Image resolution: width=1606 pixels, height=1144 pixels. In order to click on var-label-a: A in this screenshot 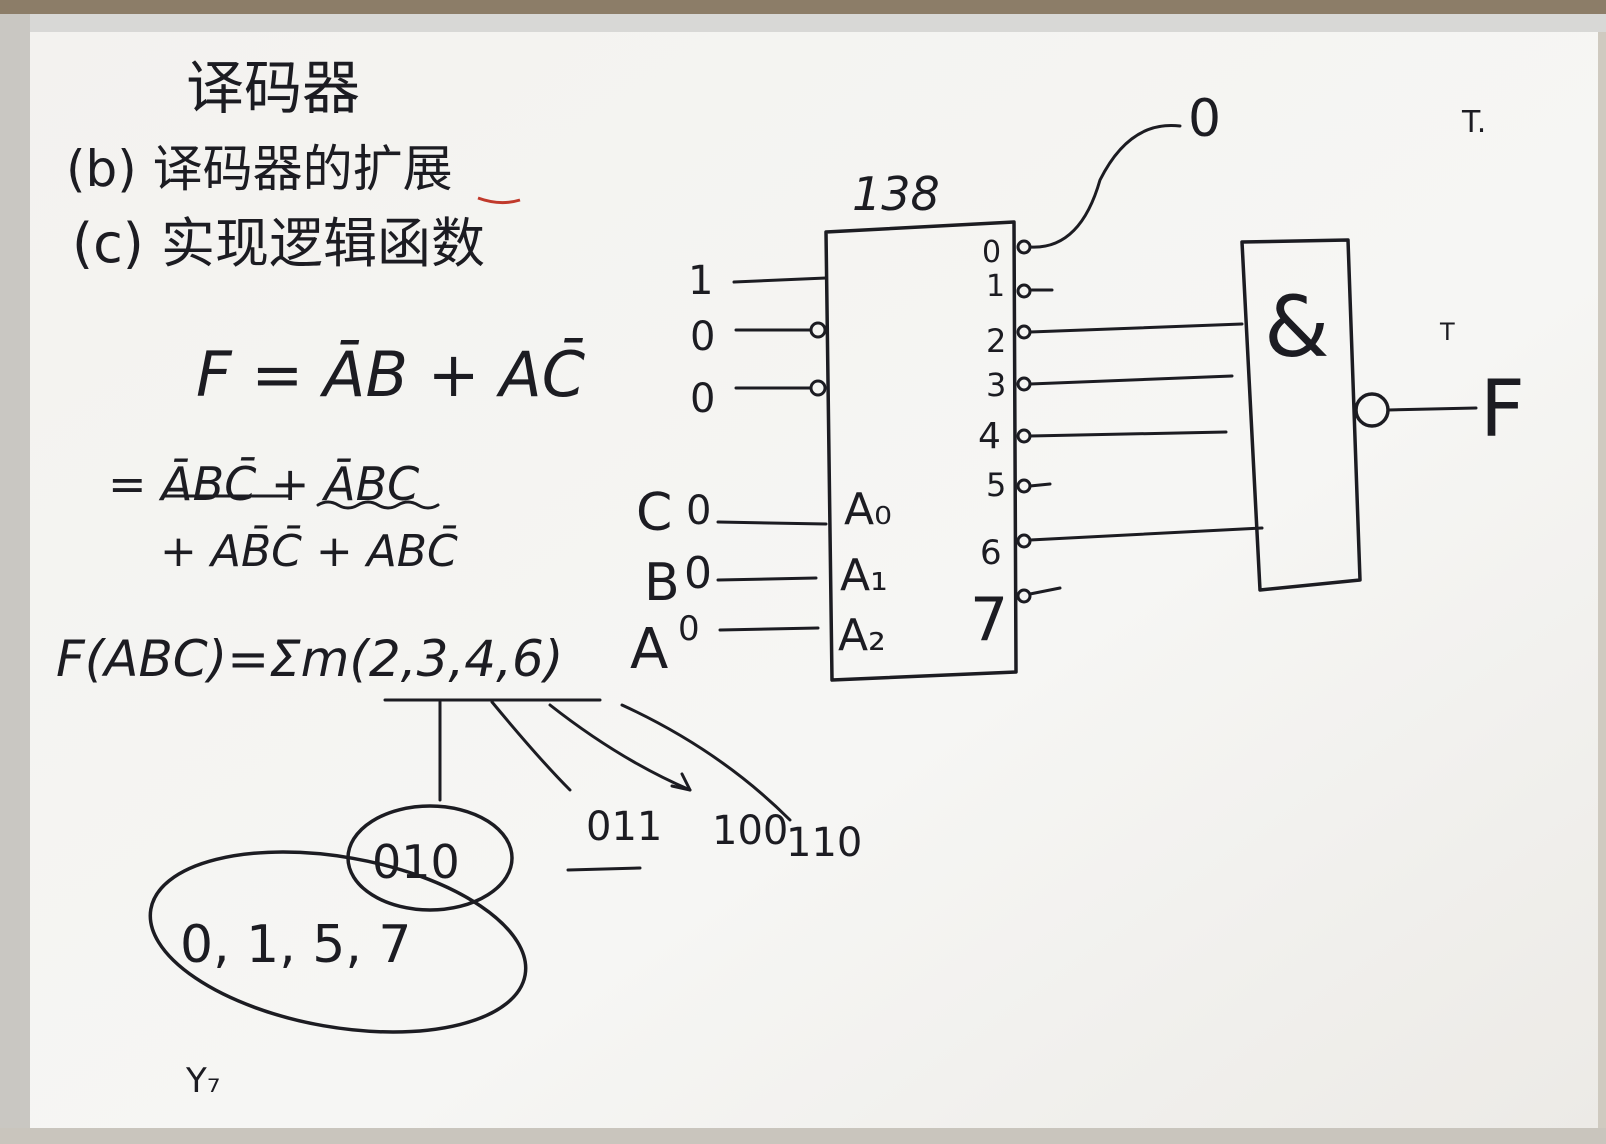, I will do `click(649, 649)`.